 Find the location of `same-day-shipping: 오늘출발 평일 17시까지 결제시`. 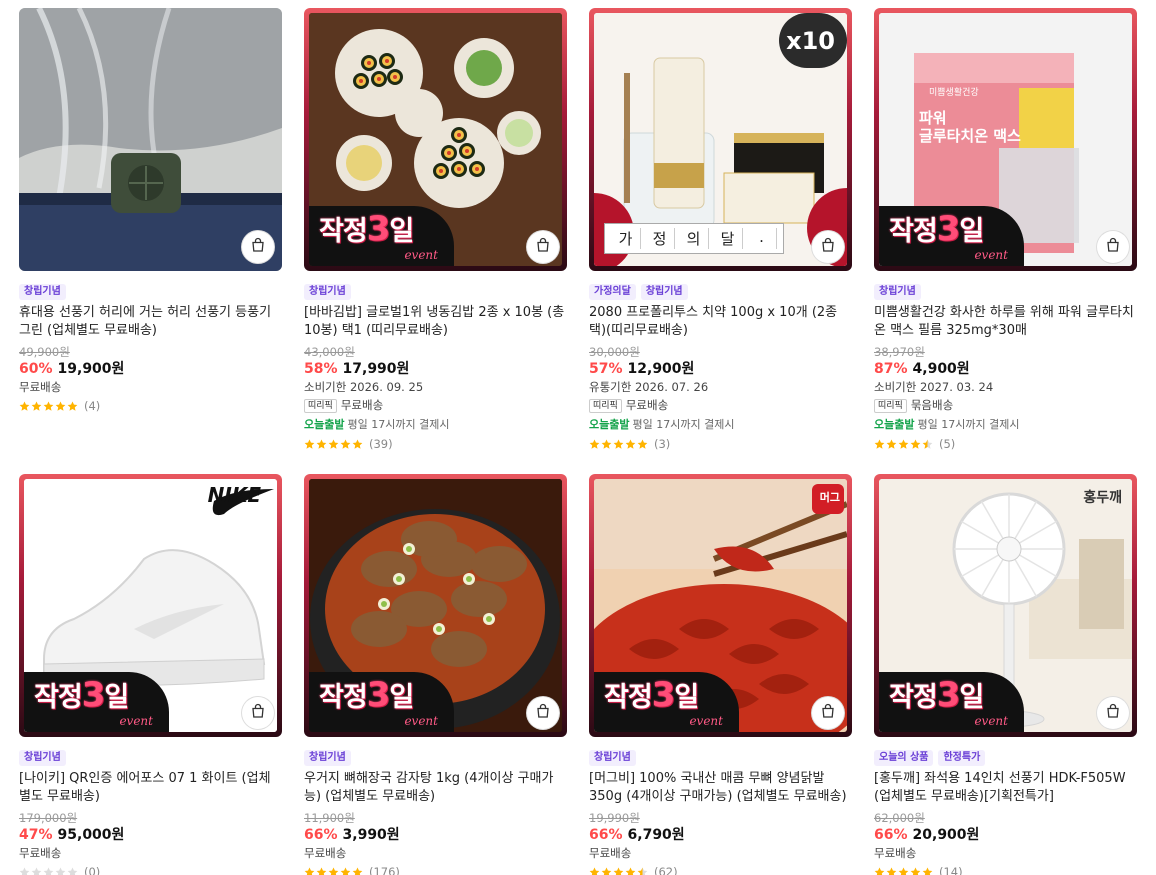

same-day-shipping: 오늘출발 평일 17시까지 결제시 is located at coordinates (1005, 424).